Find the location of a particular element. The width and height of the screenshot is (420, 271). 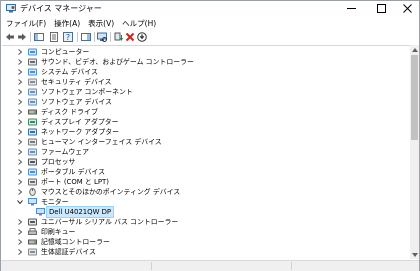

vertical-scrollbar is located at coordinates (414, 152).